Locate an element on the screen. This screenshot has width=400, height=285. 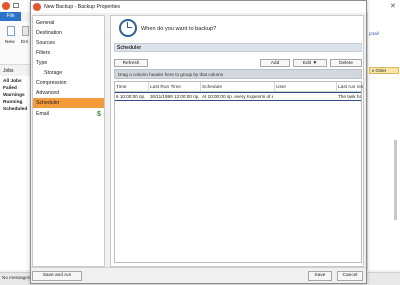
email-button-label: Em is located at coordinates (24, 42).